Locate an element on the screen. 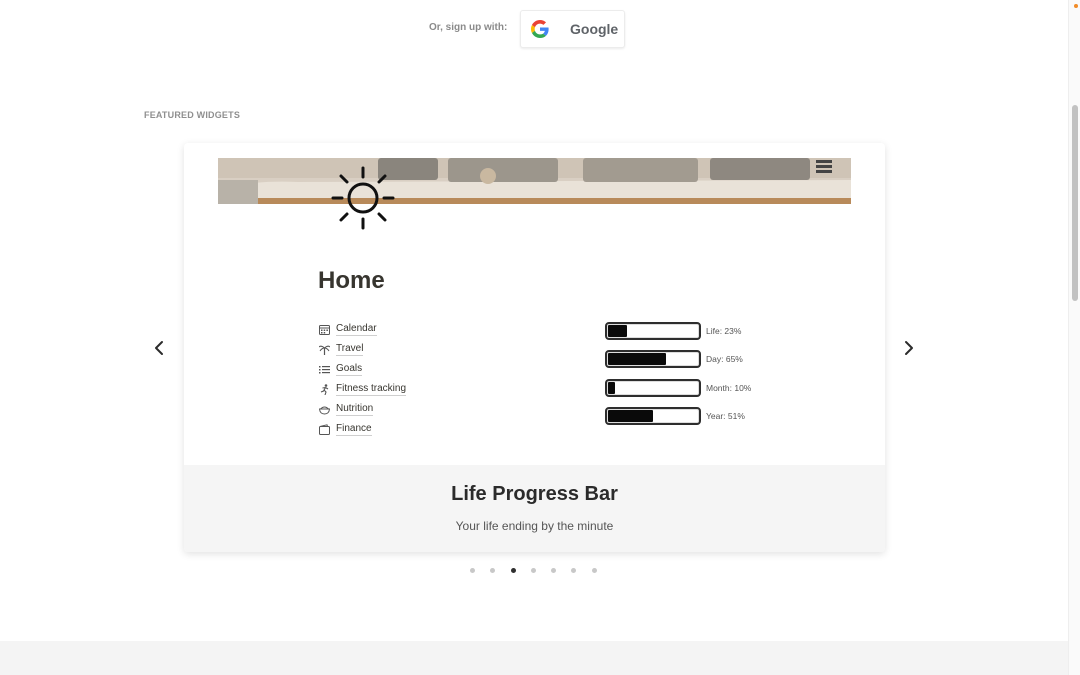 This screenshot has width=1080, height=675. runner-icon is located at coordinates (324, 389).